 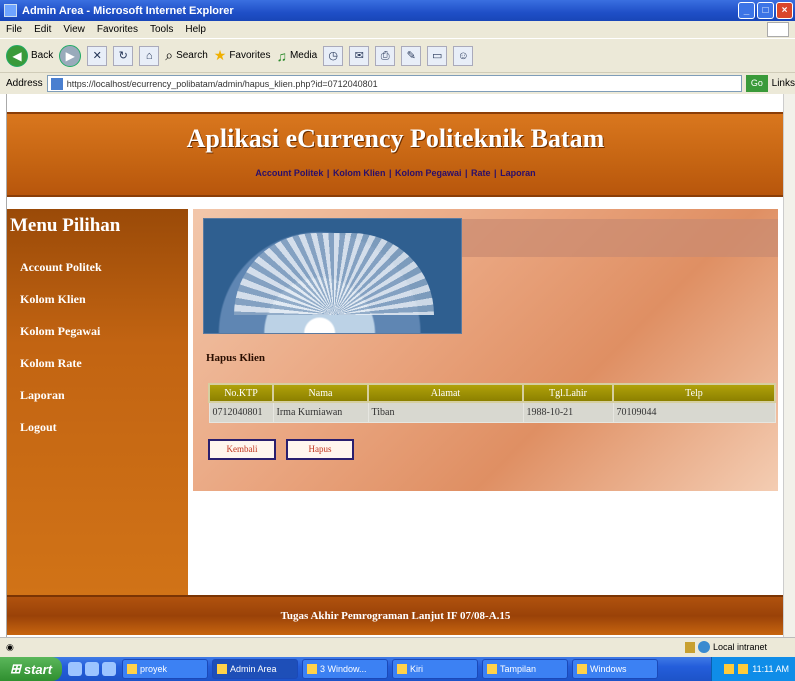 I want to click on delete-button: Hapus, so click(x=320, y=449).